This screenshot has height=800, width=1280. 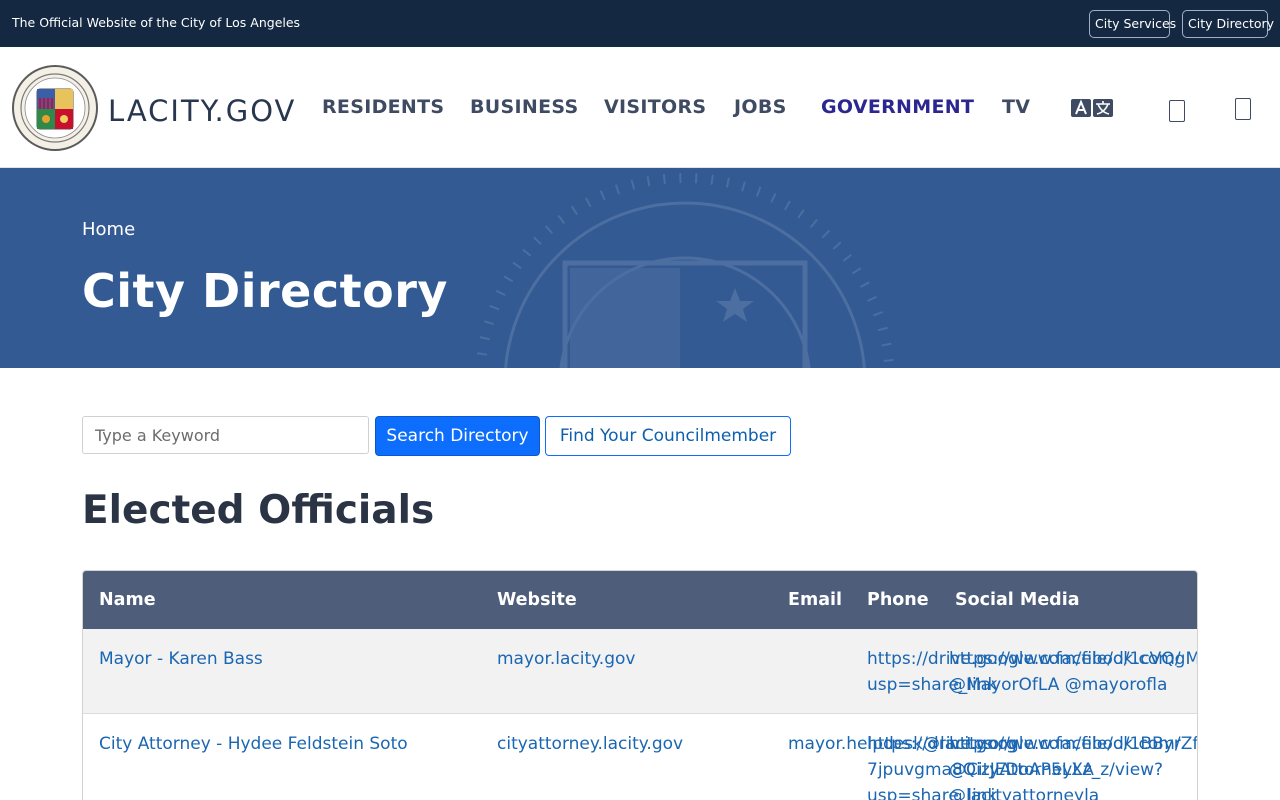 What do you see at coordinates (815, 600) in the screenshot?
I see `column-header-email: Email` at bounding box center [815, 600].